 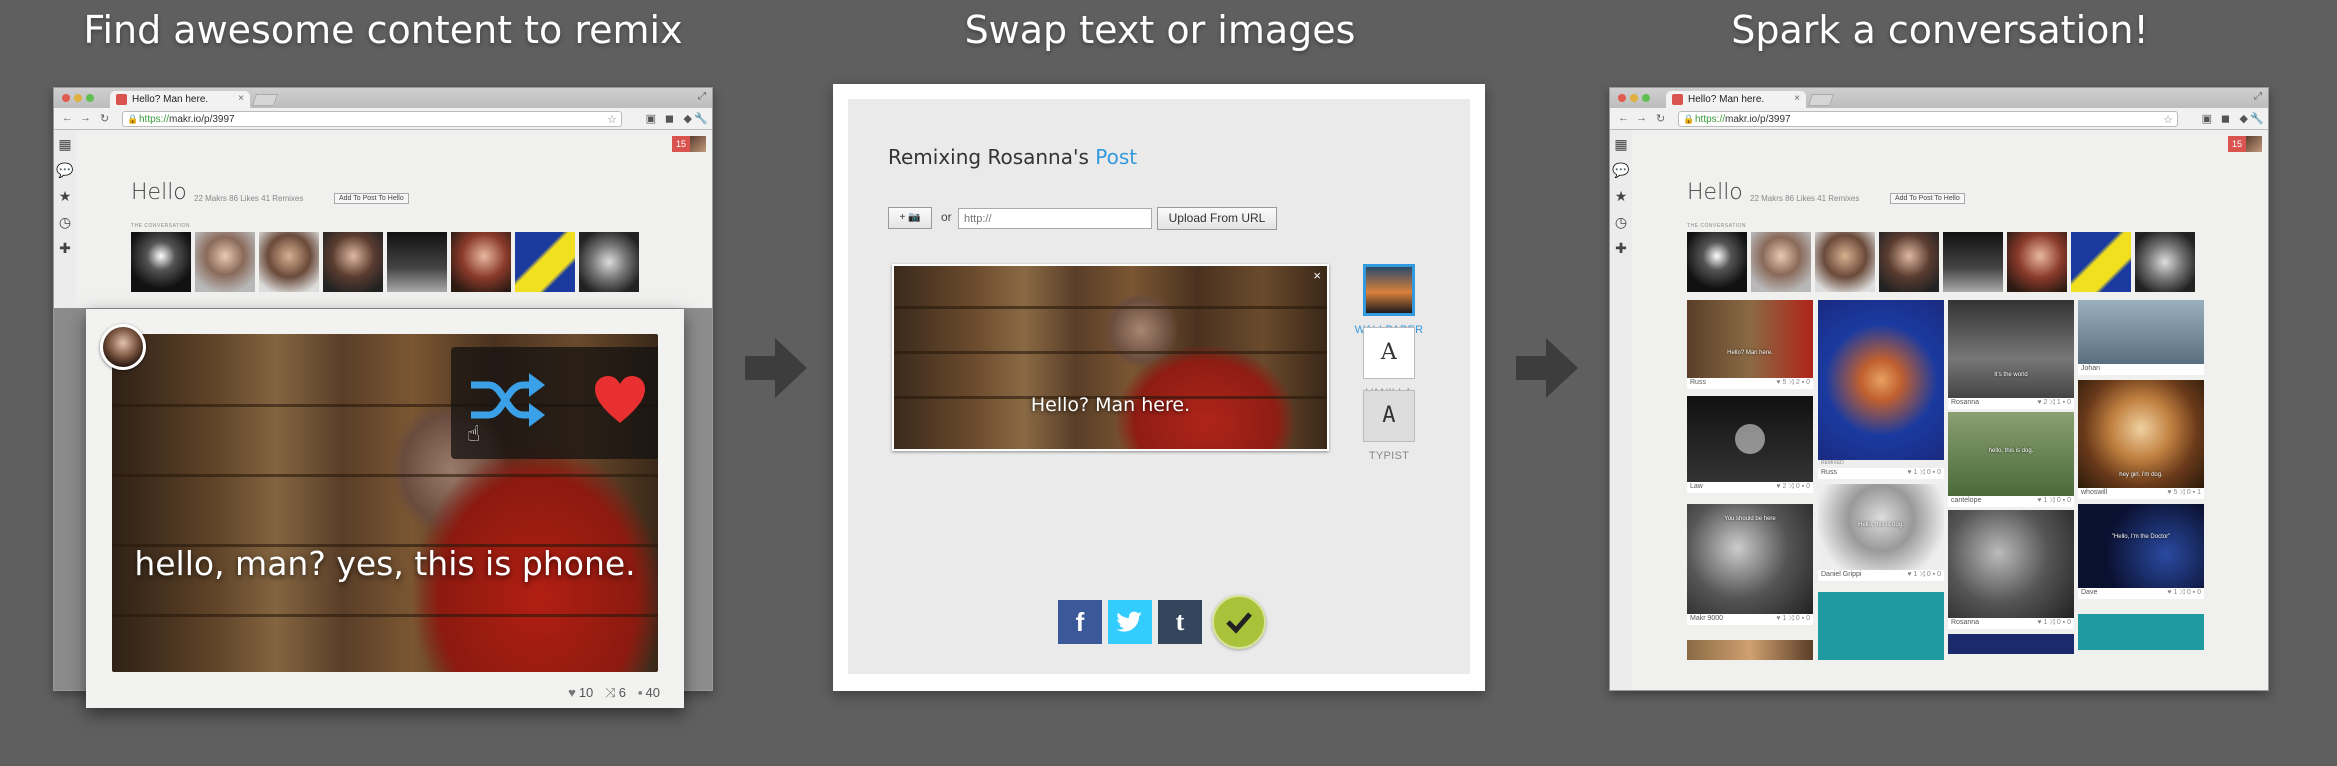 I want to click on step2-heading: Swap text or images, so click(x=1160, y=30).